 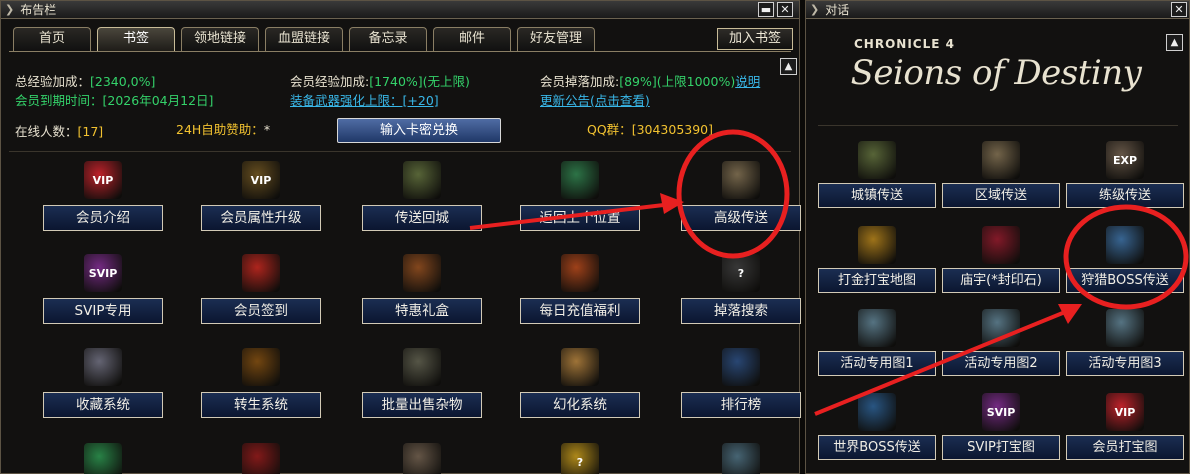 I want to click on equip-limit-row: 装备武器强化上限：[+20], so click(x=364, y=99).